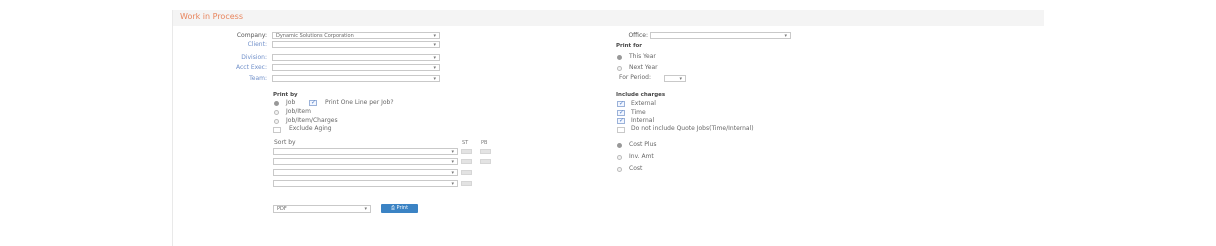 The height and width of the screenshot is (246, 1216). What do you see at coordinates (356, 57) in the screenshot?
I see `division-select: ▾` at bounding box center [356, 57].